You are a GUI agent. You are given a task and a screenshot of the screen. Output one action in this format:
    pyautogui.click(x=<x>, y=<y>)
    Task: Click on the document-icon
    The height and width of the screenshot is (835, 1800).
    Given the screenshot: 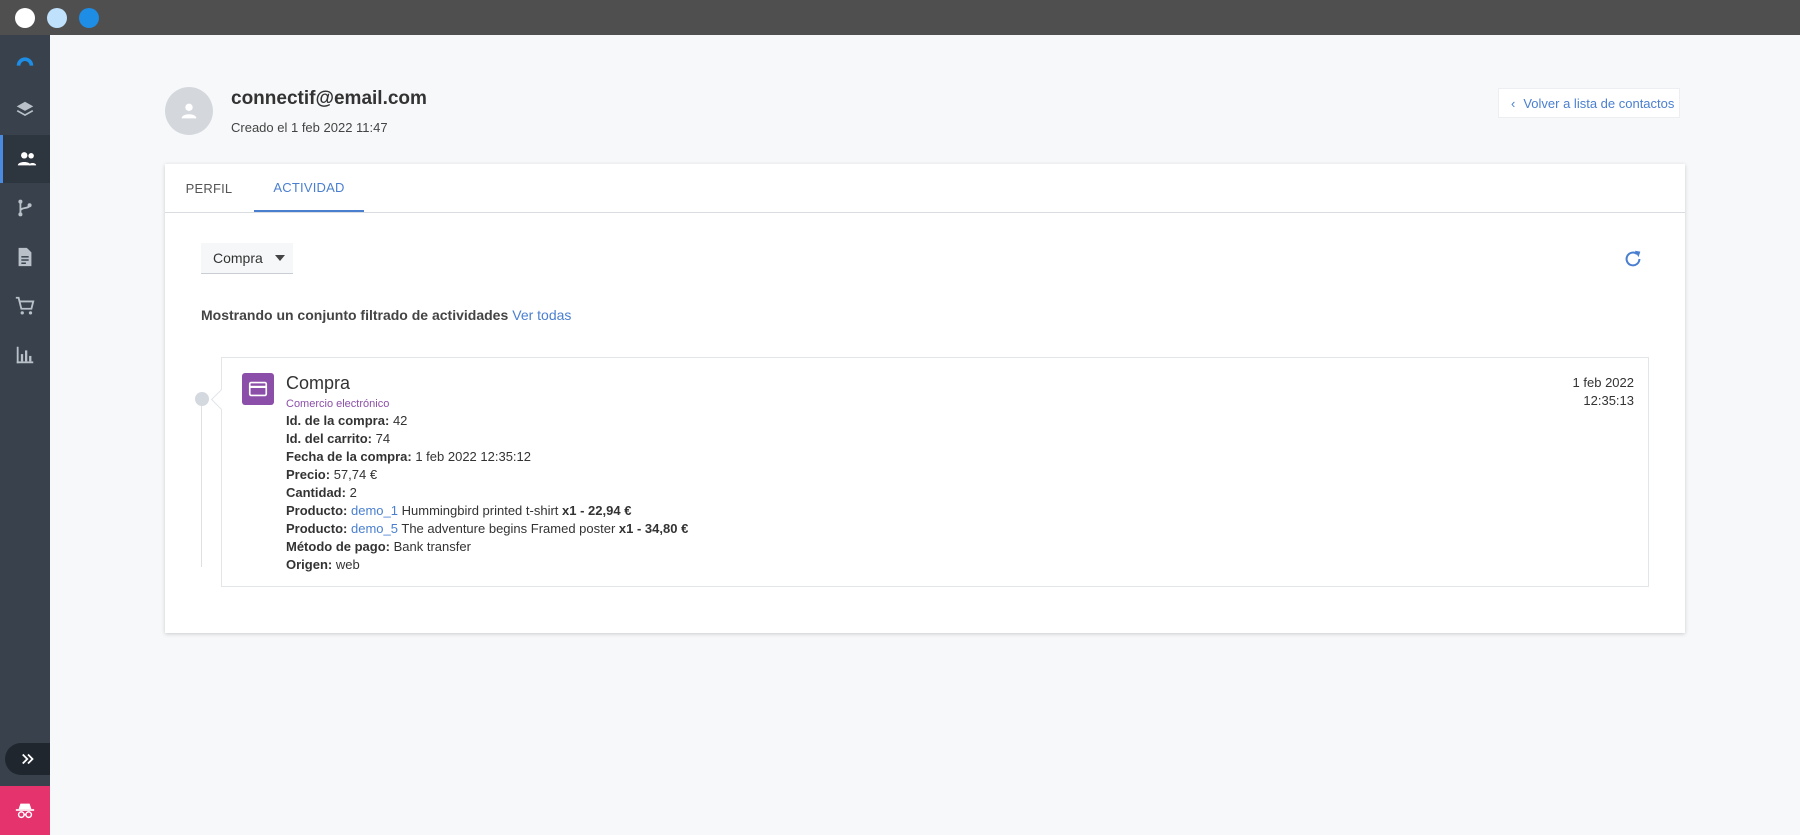 What is the action you would take?
    pyautogui.click(x=25, y=257)
    